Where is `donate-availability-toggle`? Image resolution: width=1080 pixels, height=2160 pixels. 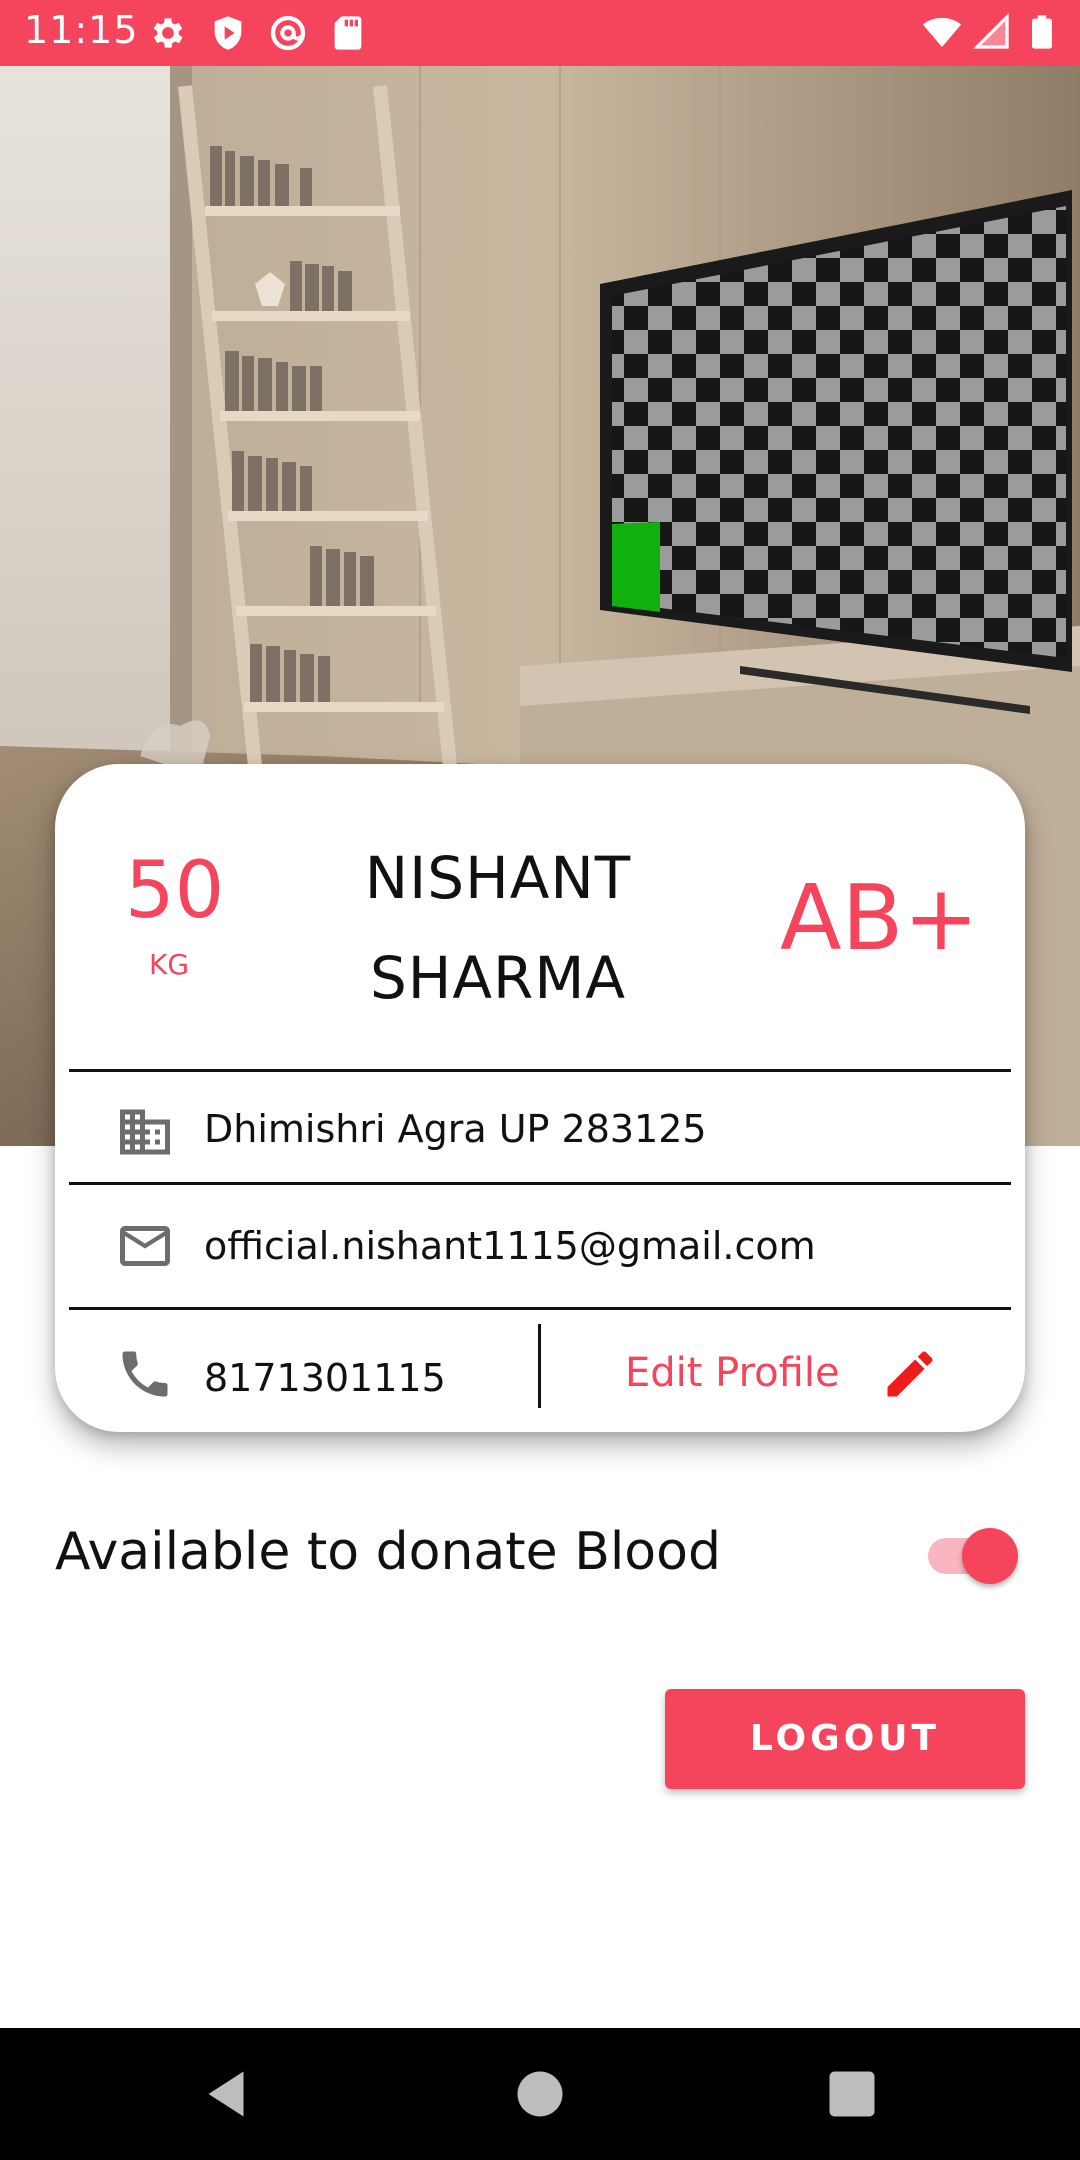
donate-availability-toggle is located at coordinates (972, 1553).